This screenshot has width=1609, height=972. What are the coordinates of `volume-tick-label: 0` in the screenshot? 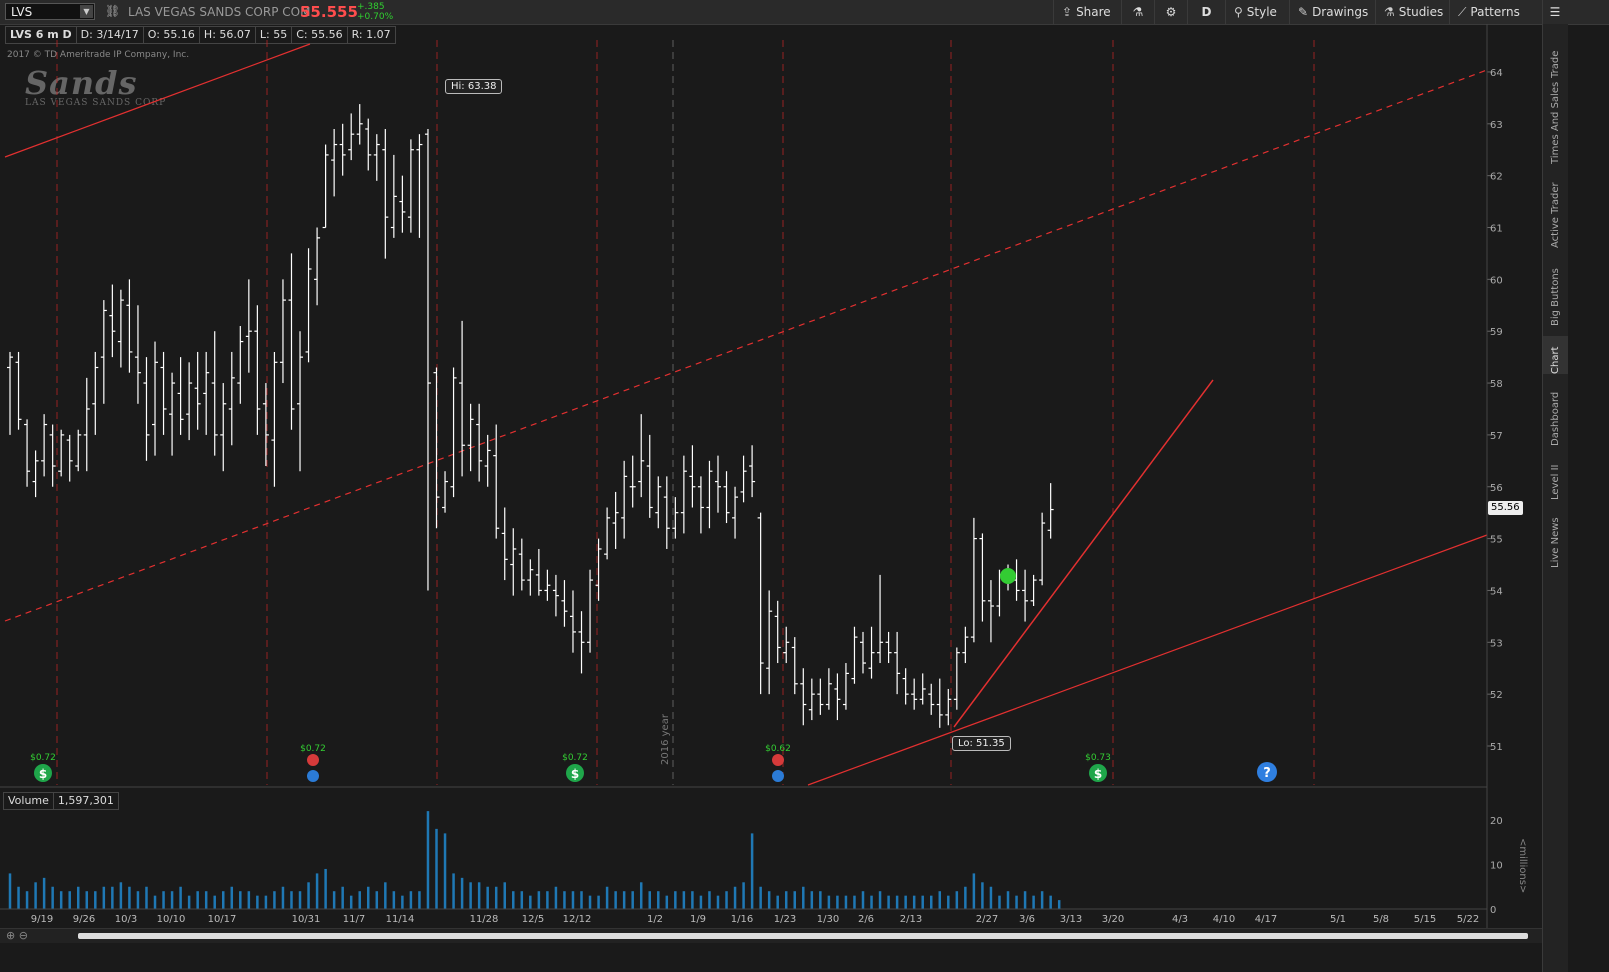 It's located at (1493, 910).